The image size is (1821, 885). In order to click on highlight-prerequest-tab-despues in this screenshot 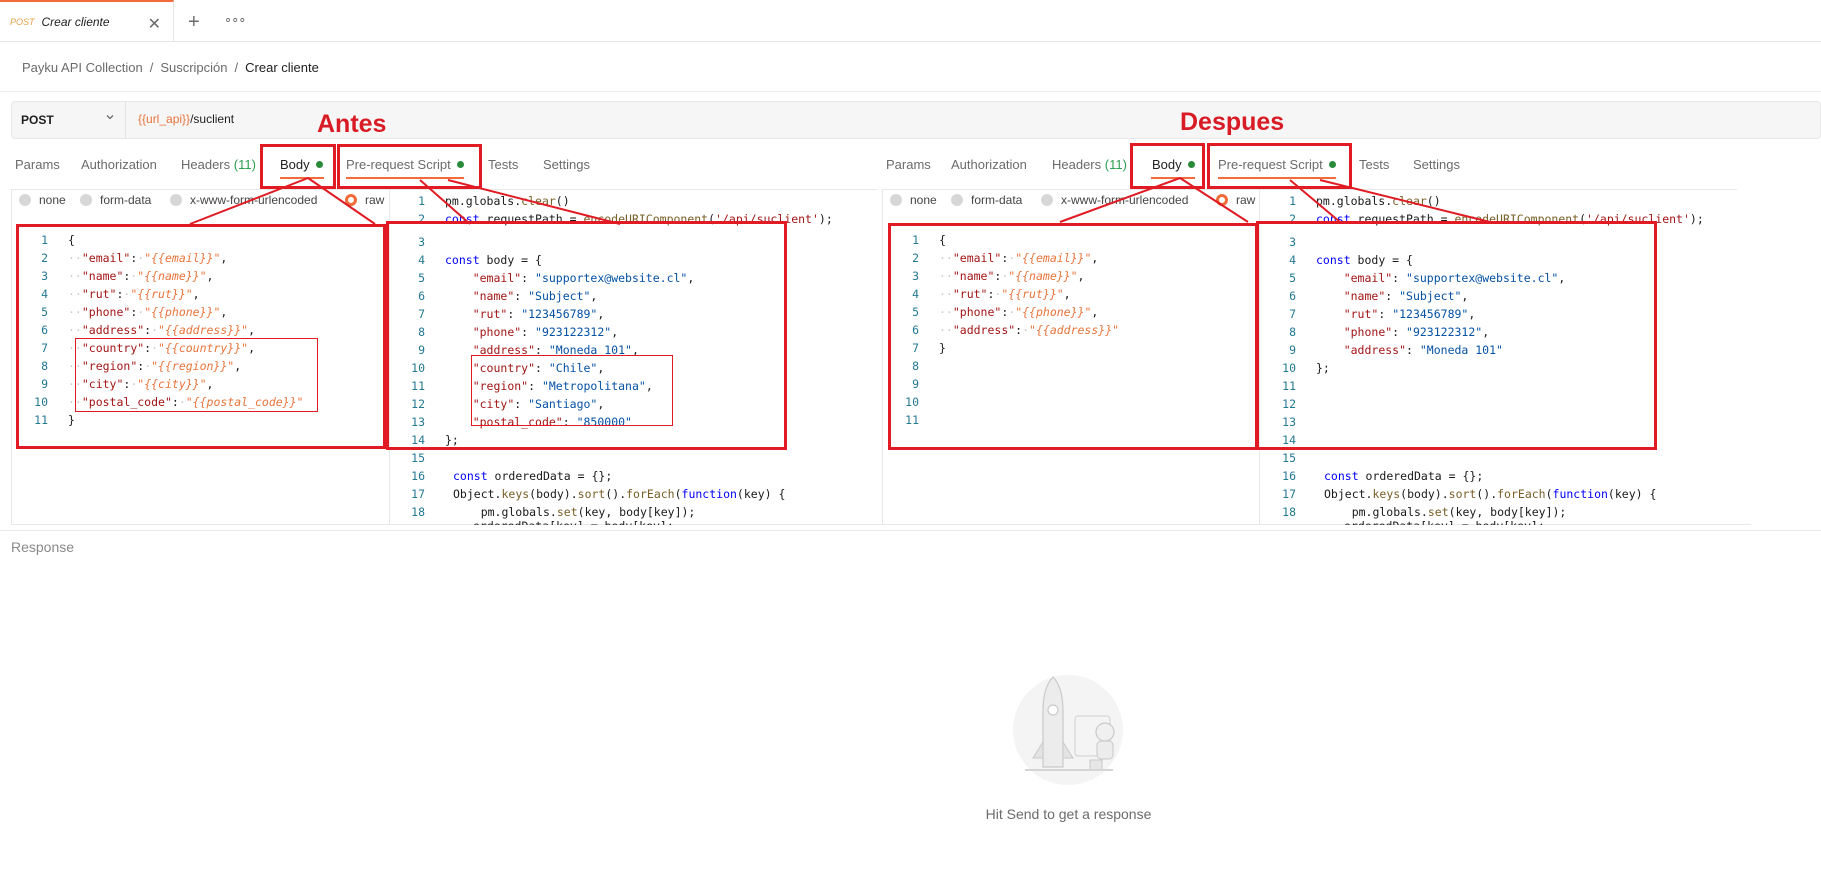, I will do `click(1279, 166)`.